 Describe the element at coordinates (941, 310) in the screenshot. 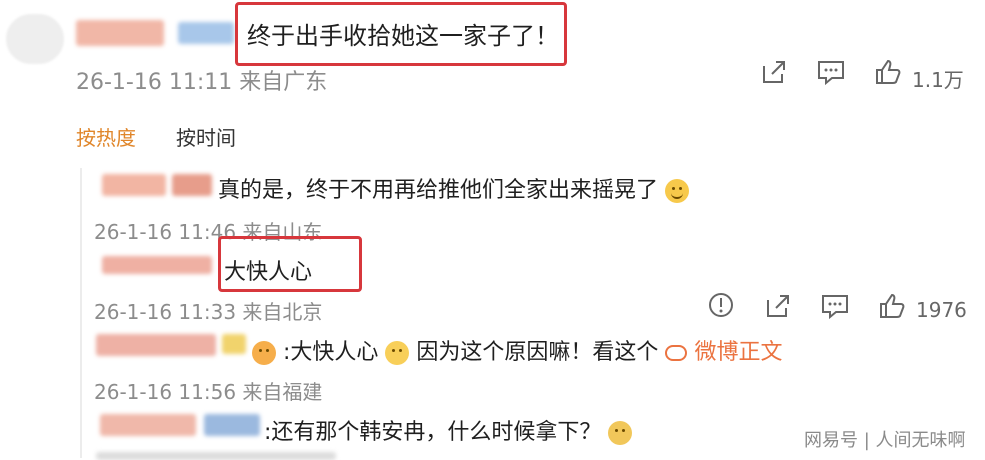

I see `comment-2-like-count: 1976` at that location.